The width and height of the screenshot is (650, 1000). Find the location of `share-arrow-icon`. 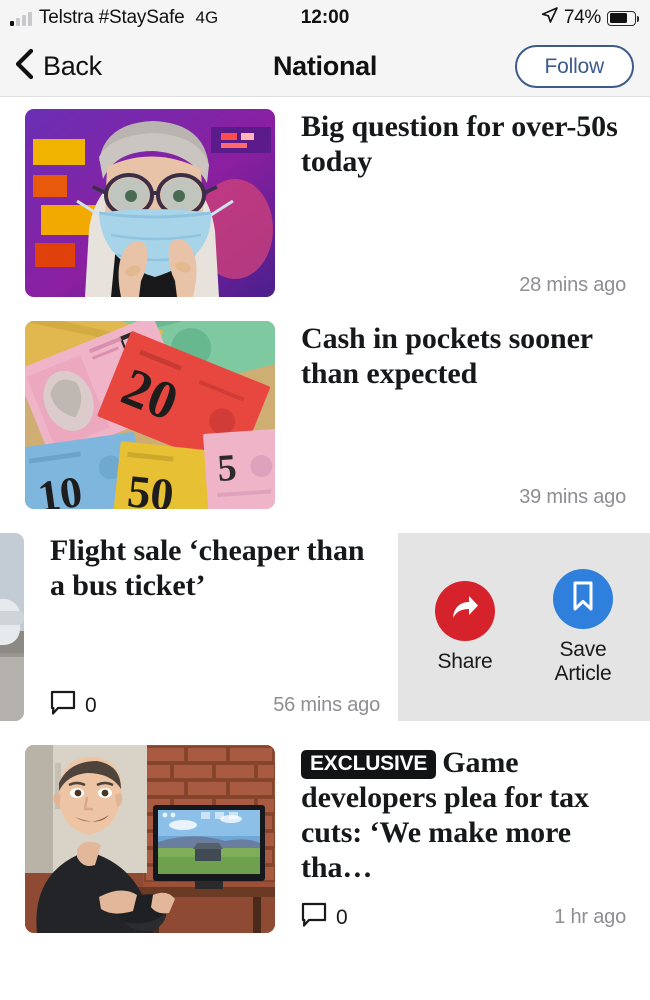

share-arrow-icon is located at coordinates (465, 610).